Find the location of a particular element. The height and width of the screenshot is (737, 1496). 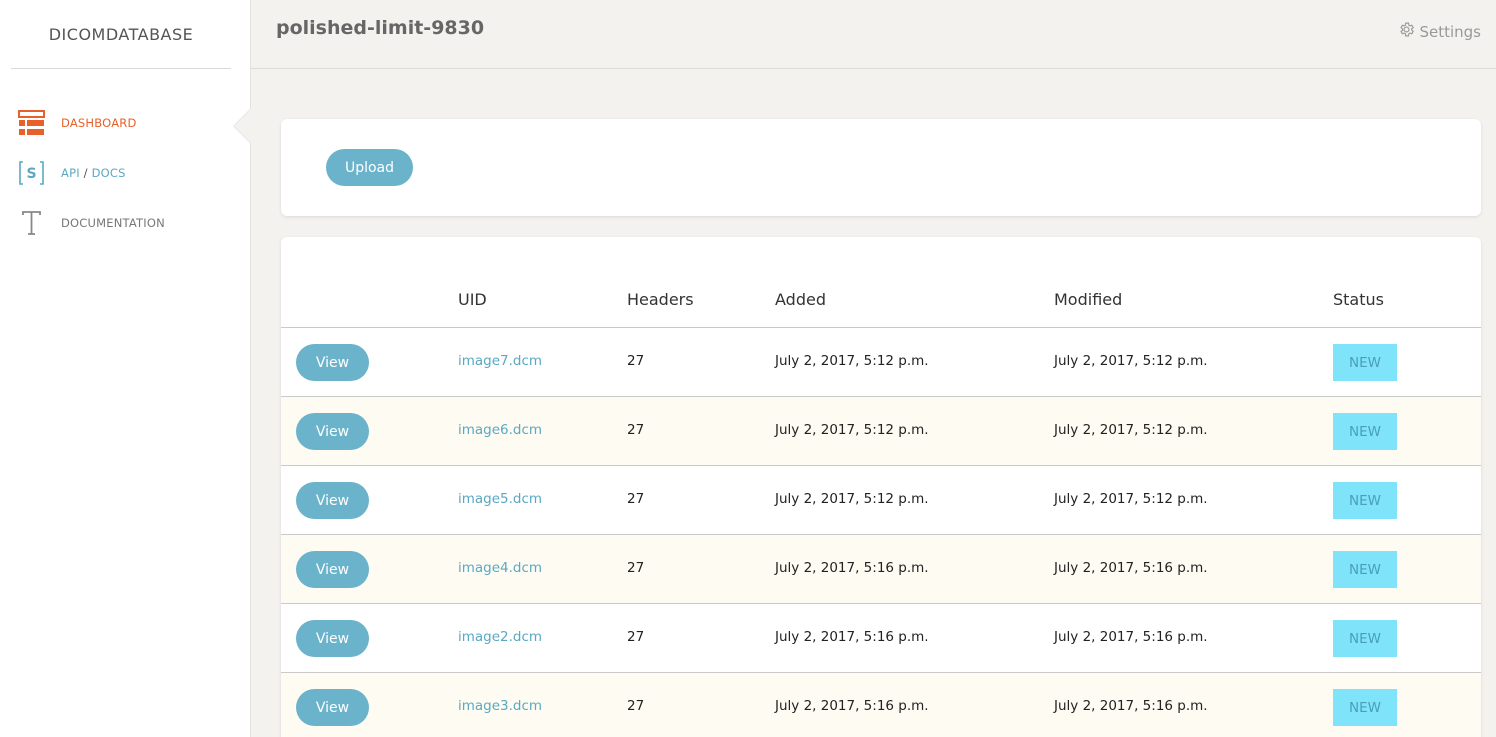

column-header-status: Status is located at coordinates (1358, 299).